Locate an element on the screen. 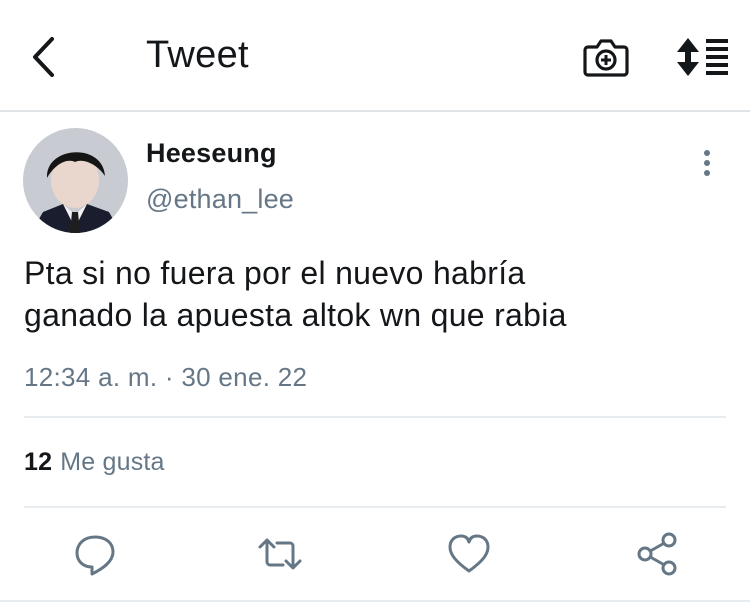 This screenshot has width=750, height=604. reply-icon is located at coordinates (95, 554).